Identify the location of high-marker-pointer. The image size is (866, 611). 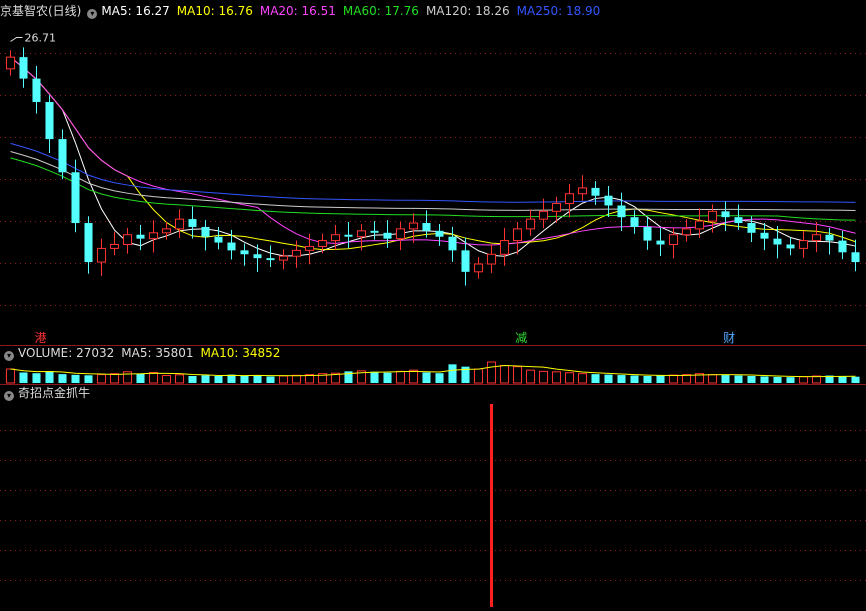
(16, 39).